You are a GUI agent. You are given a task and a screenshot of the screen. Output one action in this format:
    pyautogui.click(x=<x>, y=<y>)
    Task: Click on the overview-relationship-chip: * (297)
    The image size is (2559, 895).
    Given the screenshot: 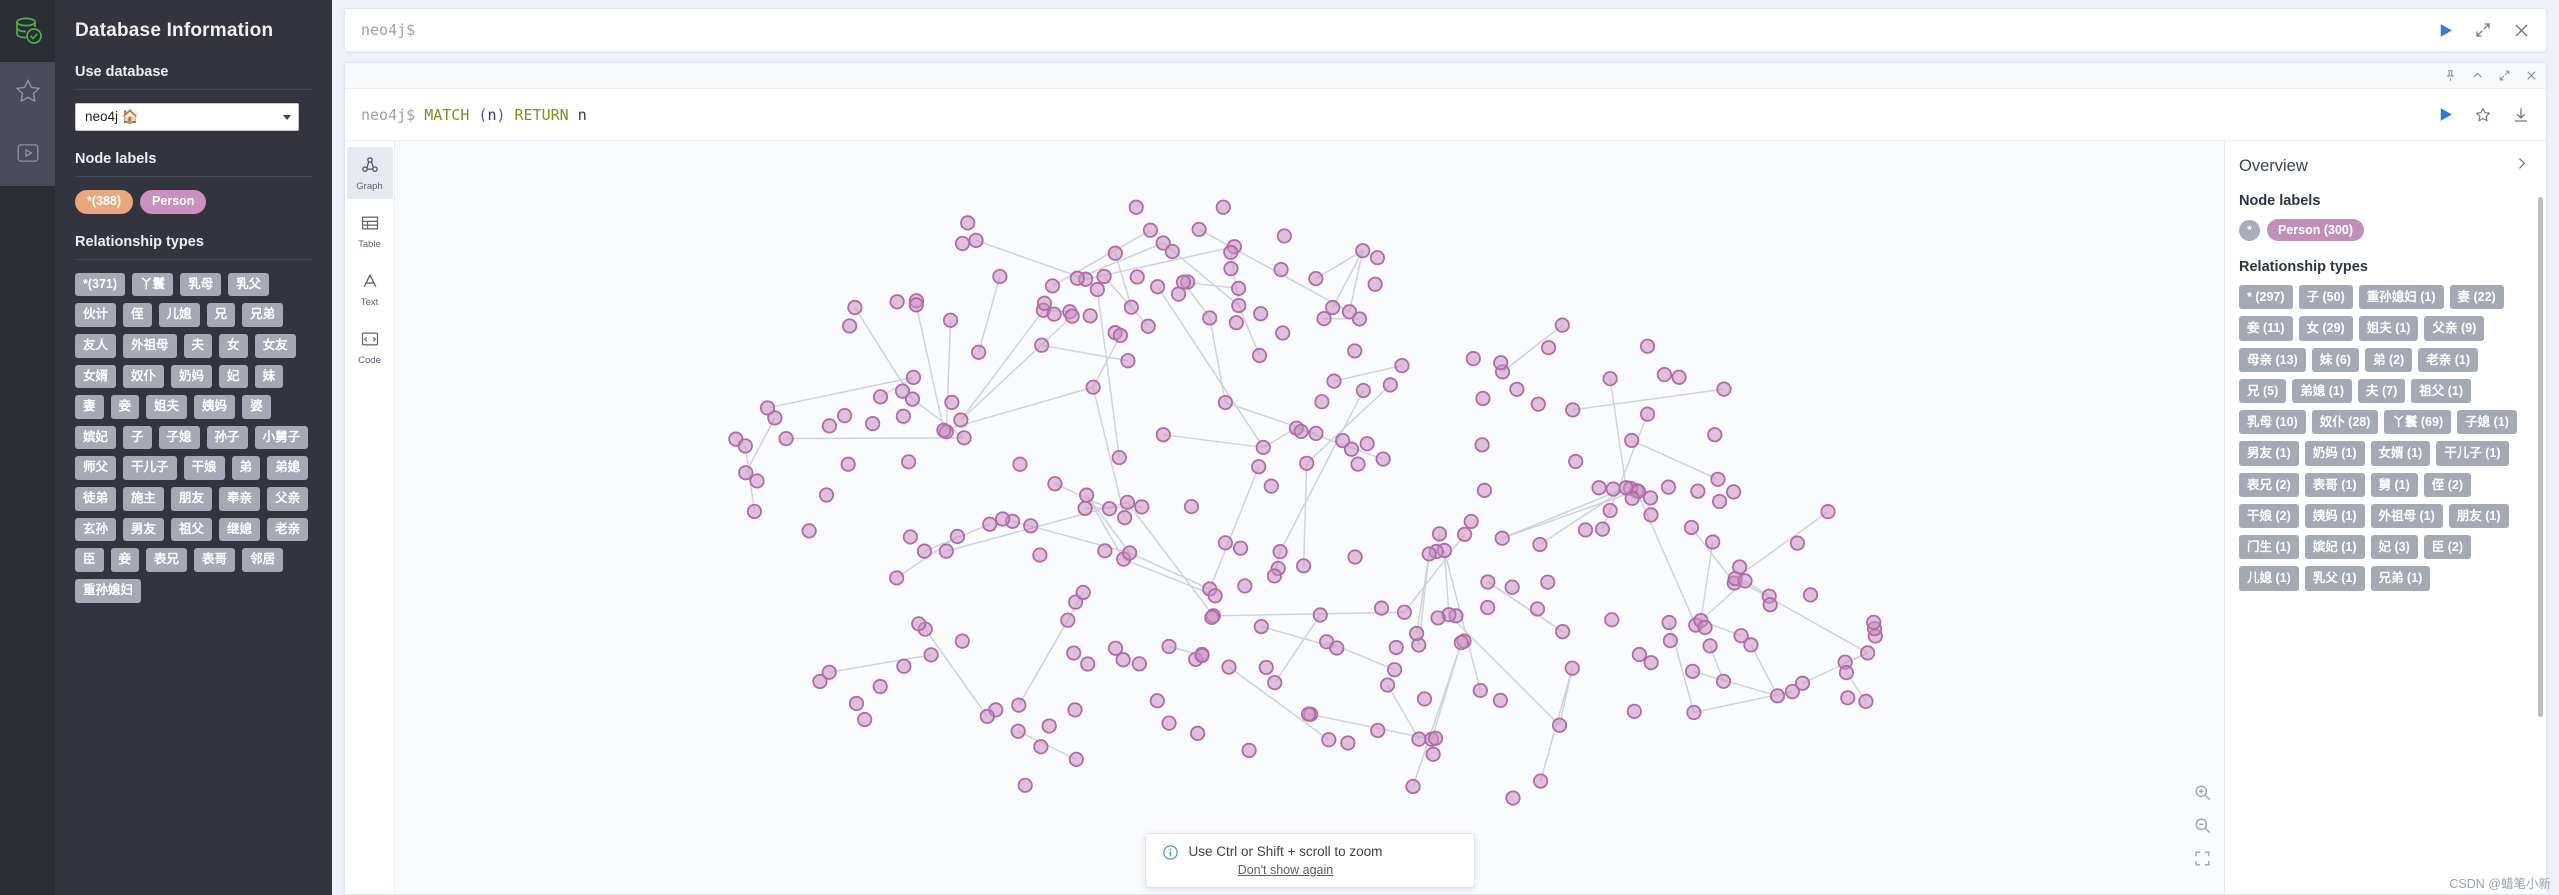 What is the action you would take?
    pyautogui.click(x=2266, y=297)
    